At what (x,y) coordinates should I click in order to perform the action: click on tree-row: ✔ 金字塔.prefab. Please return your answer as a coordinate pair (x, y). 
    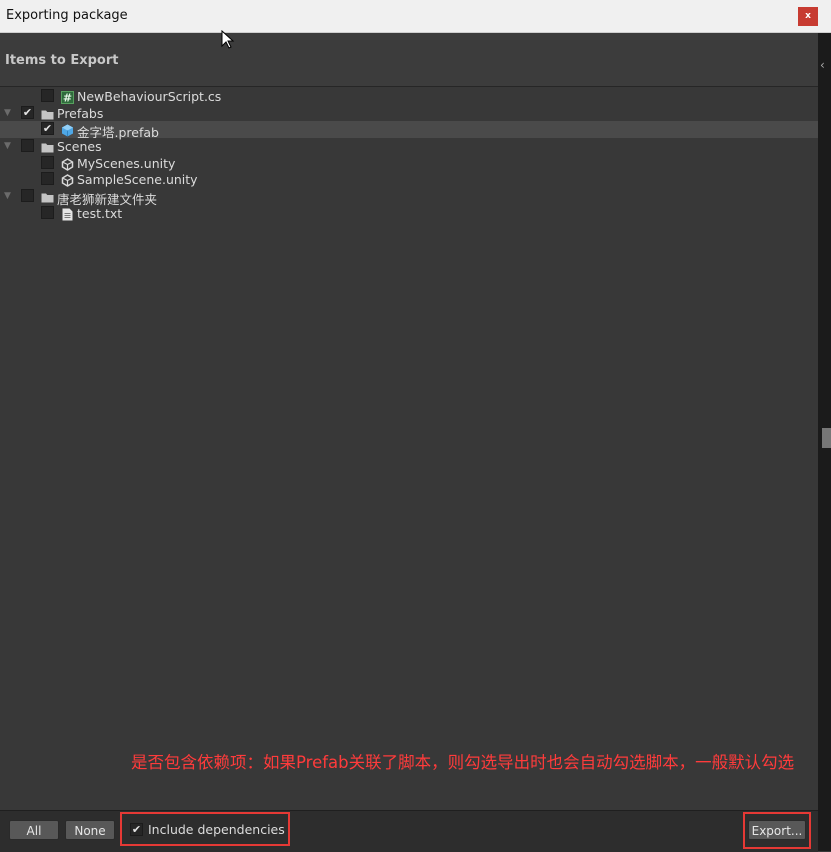
    Looking at the image, I should click on (409, 130).